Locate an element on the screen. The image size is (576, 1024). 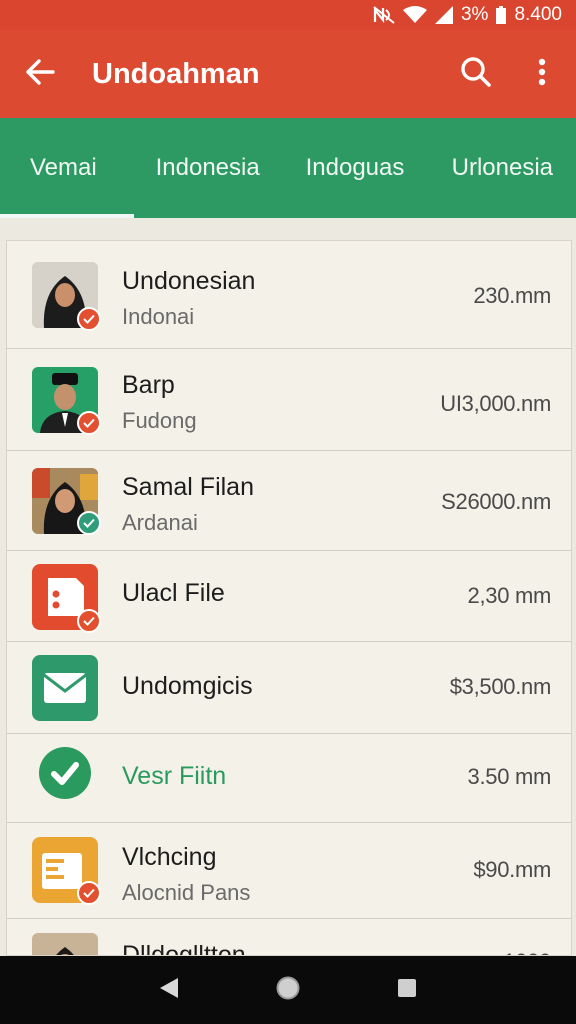
tab-urlonesia: Urlonesia is located at coordinates (502, 168).